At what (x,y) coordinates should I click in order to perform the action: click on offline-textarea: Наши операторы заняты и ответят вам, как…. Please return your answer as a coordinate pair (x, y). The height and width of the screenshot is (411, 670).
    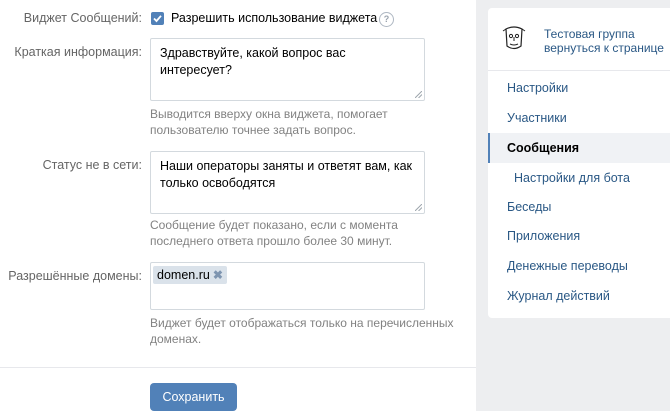
    Looking at the image, I should click on (287, 182).